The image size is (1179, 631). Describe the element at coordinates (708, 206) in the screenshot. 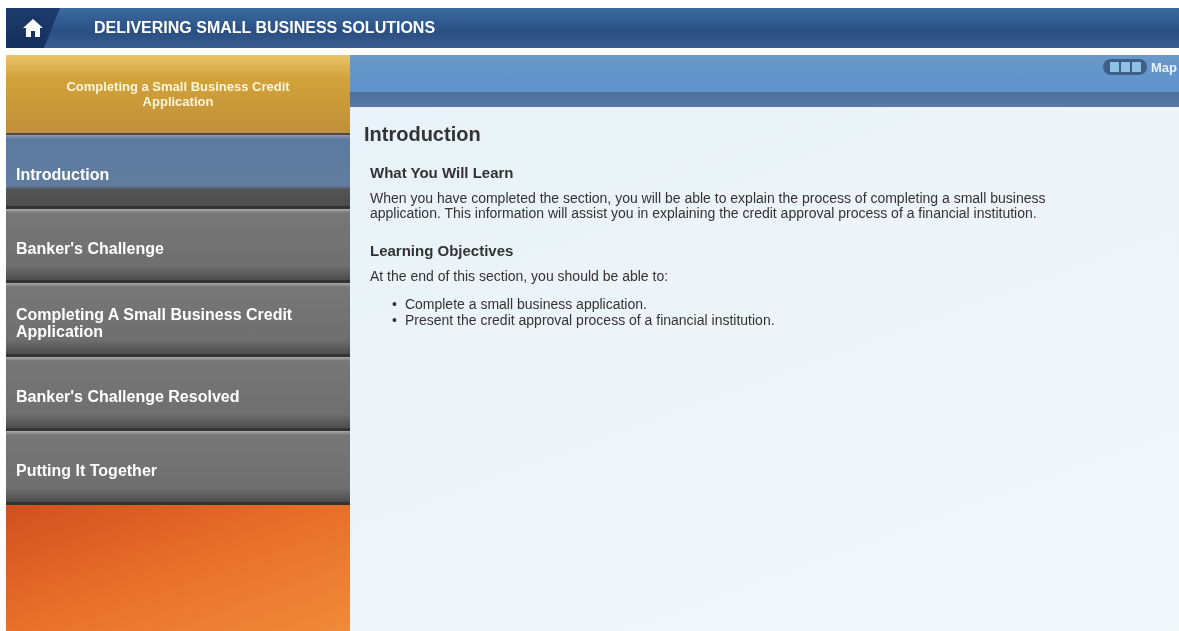

I see `paragraph: When you have completed the section, you will be able to explain the process of completing a small business application. This information will assist you in explaining the credit approval process of a financial institution.` at that location.